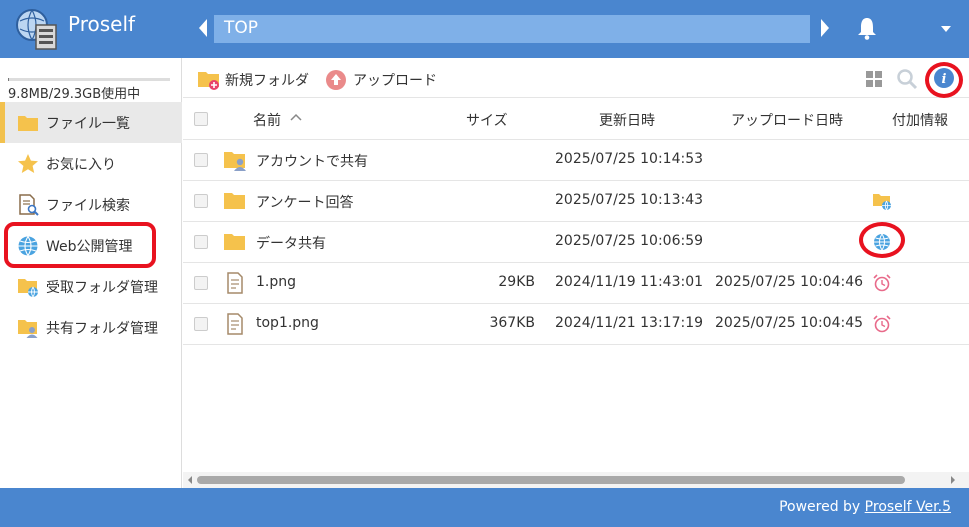 The width and height of the screenshot is (969, 527). Describe the element at coordinates (484, 507) in the screenshot. I see `footer: Powered by Proself Ver.5` at that location.